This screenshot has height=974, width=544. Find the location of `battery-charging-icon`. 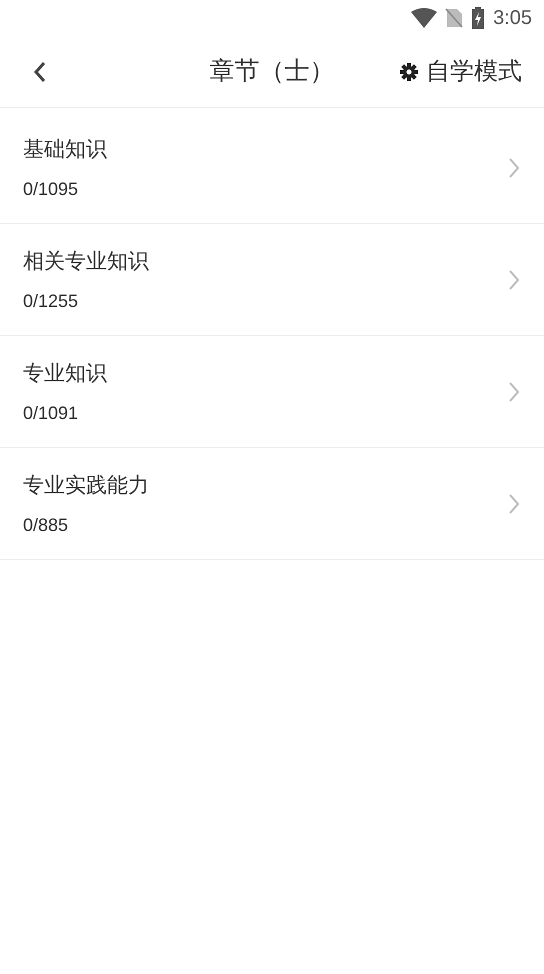

battery-charging-icon is located at coordinates (478, 18).